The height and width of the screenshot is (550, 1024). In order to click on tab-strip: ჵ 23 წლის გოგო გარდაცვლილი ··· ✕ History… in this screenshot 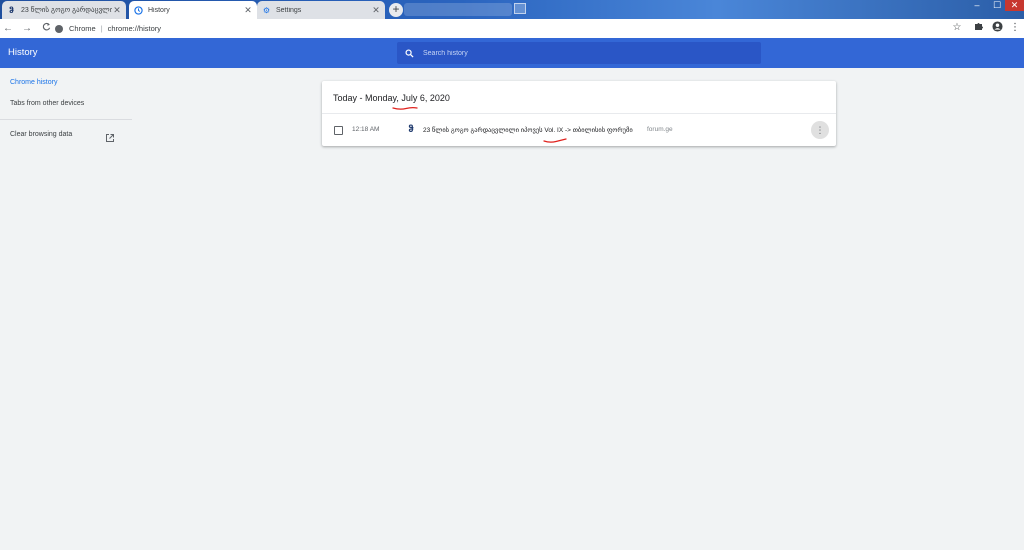, I will do `click(512, 9)`.